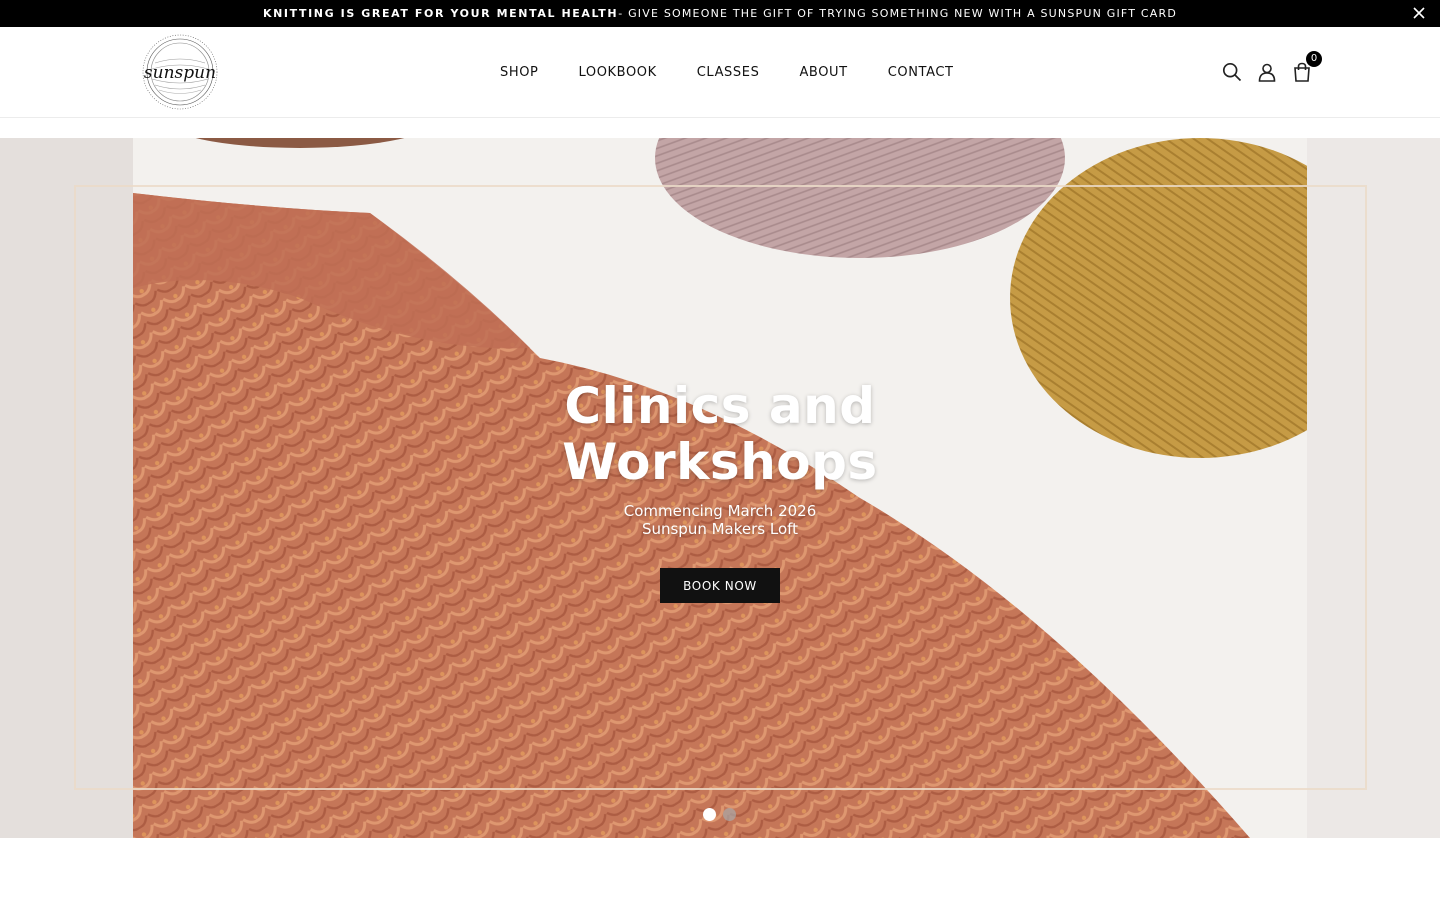 The height and width of the screenshot is (900, 1440). What do you see at coordinates (720, 511) in the screenshot?
I see `hero-subtitle-line-1: Commencing March 2026` at bounding box center [720, 511].